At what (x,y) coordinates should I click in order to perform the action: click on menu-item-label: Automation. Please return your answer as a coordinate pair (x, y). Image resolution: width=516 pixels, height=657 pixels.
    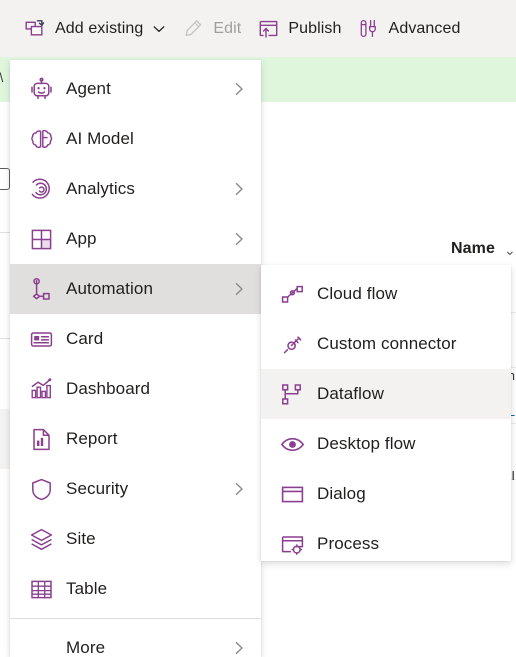
    Looking at the image, I should click on (109, 288).